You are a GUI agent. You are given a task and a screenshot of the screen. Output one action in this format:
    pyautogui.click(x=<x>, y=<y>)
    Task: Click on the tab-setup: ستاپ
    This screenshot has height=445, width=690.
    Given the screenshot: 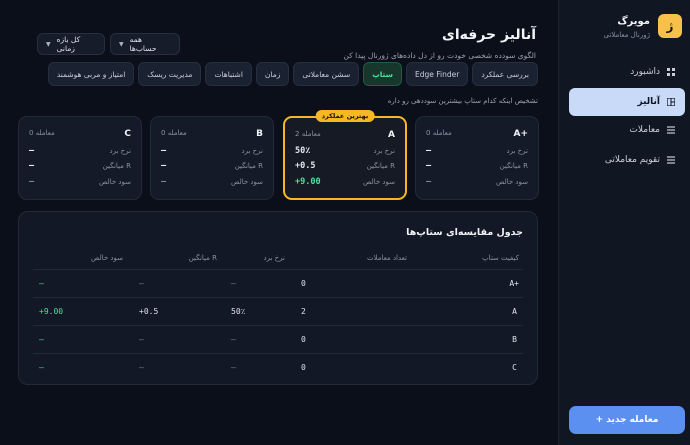 What is the action you would take?
    pyautogui.click(x=382, y=74)
    